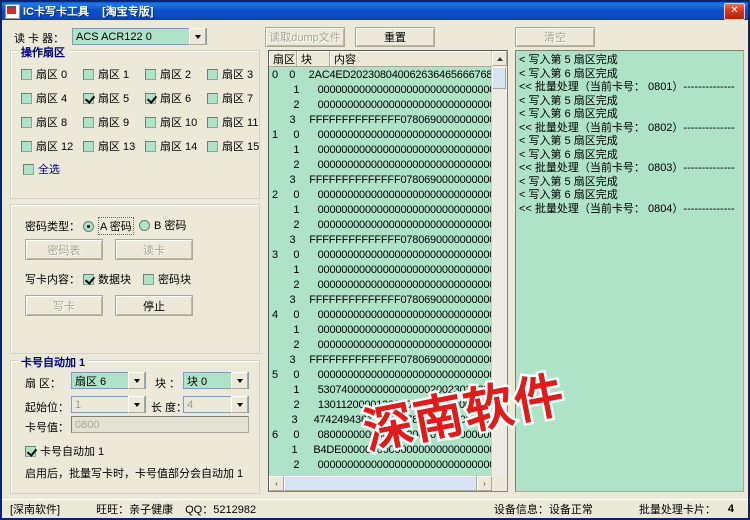 The height and width of the screenshot is (520, 750). I want to click on table-row: 3 47424943613 8FF078000000000000000, so click(388, 419).